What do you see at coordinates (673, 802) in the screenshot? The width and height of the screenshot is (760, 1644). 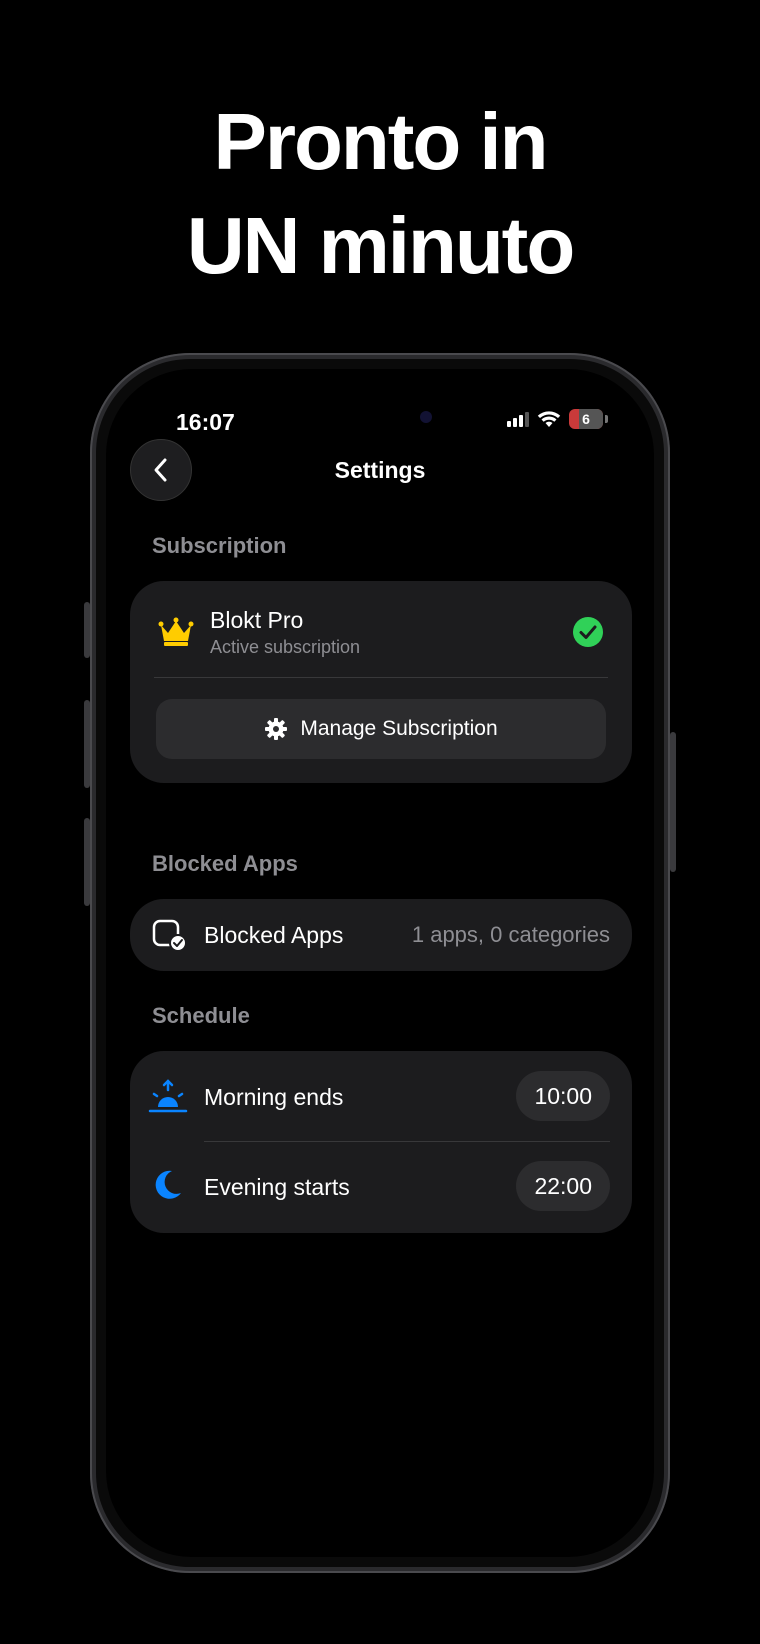 I see `power-button` at bounding box center [673, 802].